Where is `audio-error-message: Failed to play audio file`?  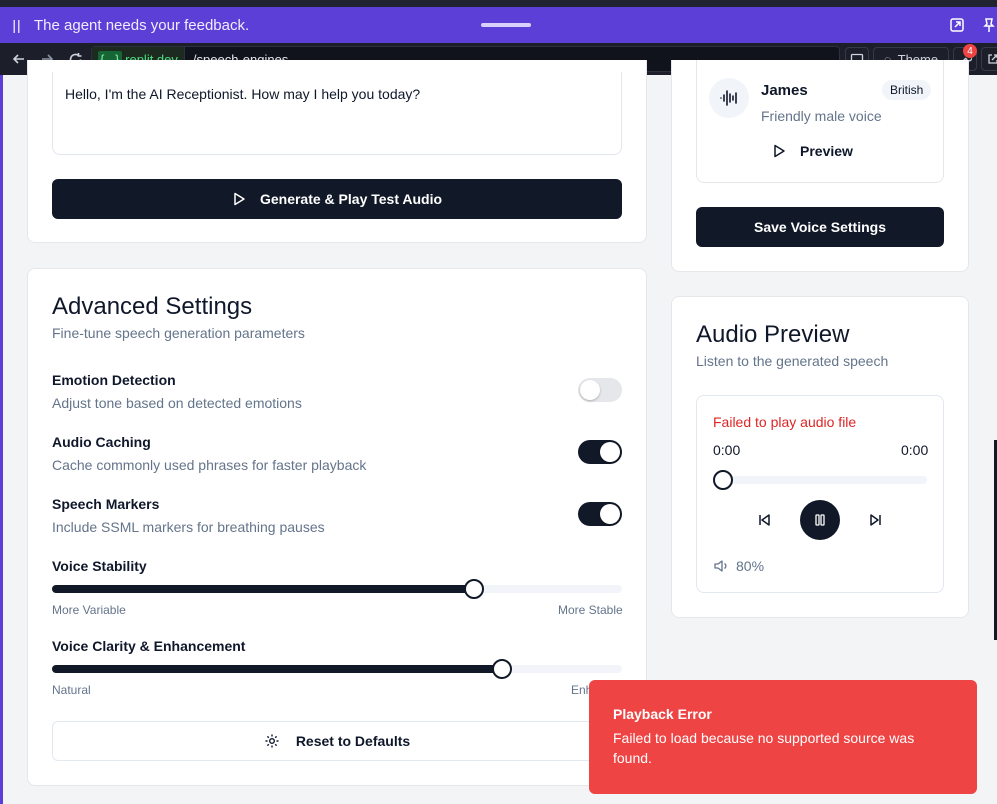
audio-error-message: Failed to play audio file is located at coordinates (785, 422).